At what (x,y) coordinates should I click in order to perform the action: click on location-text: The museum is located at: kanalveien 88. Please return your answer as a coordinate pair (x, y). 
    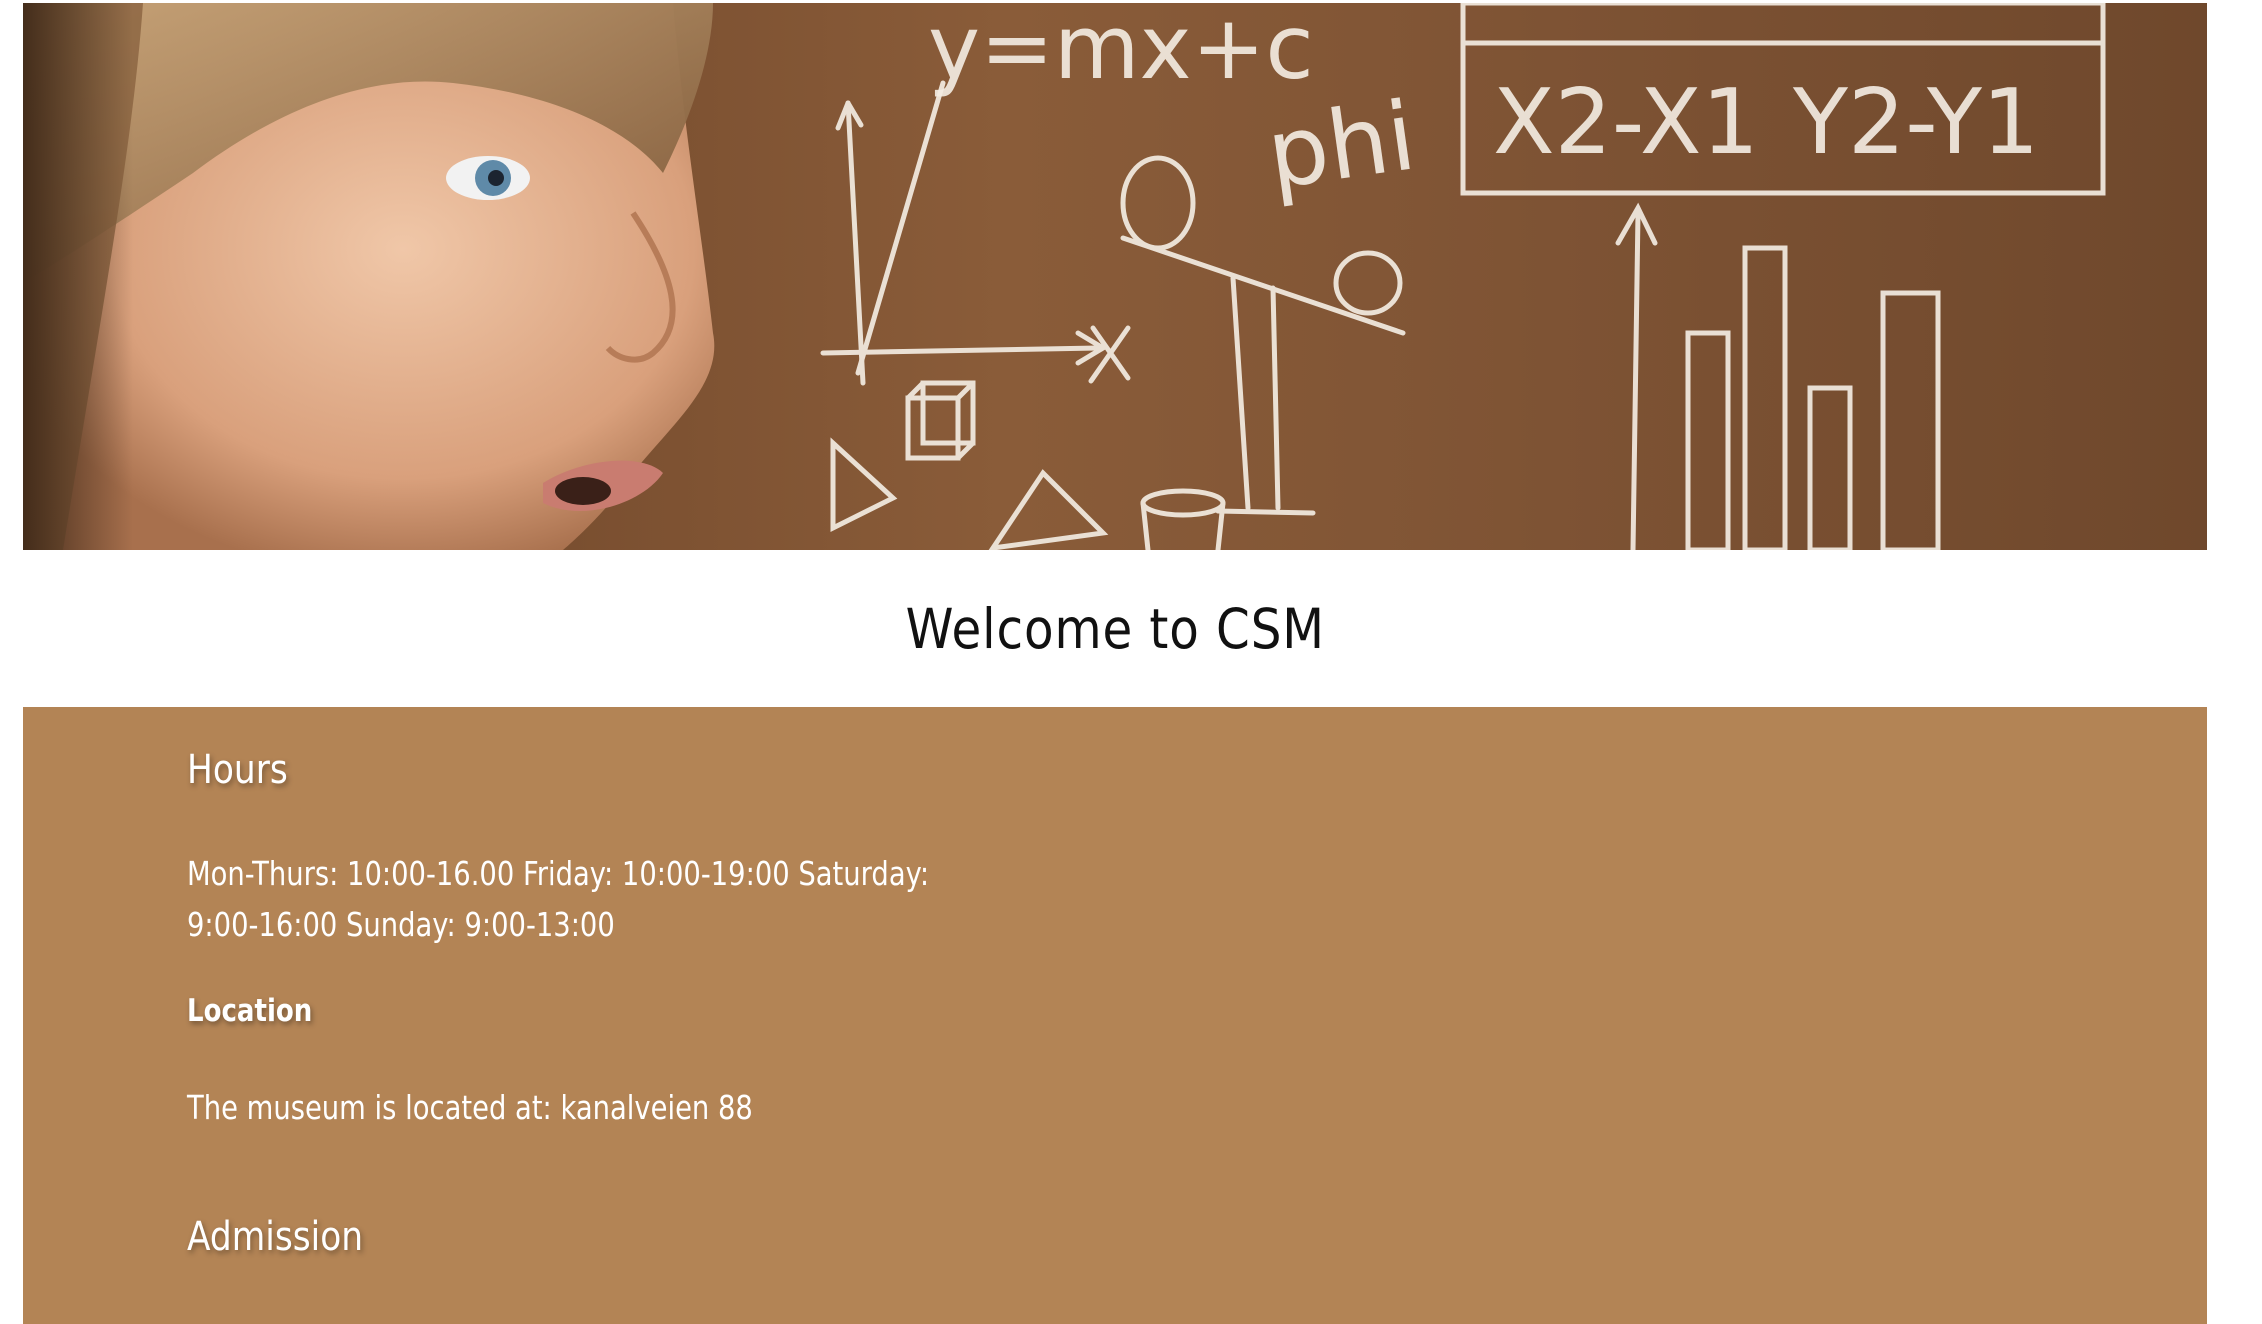
    Looking at the image, I should click on (470, 1107).